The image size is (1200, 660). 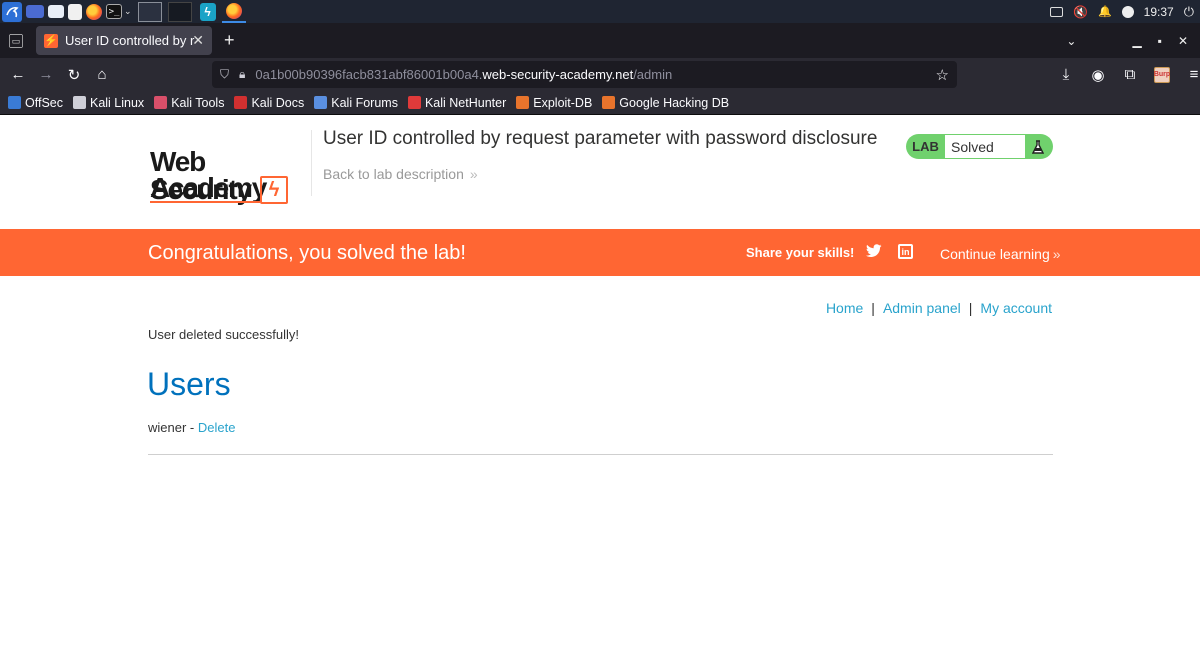 What do you see at coordinates (874, 252) in the screenshot?
I see `twitter-icon` at bounding box center [874, 252].